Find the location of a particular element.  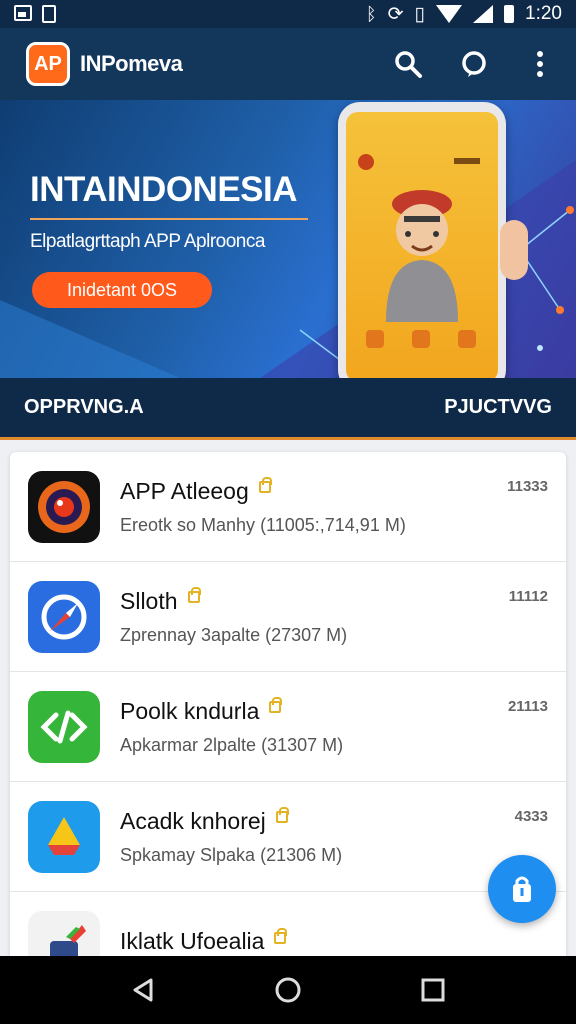

drive-app-icon is located at coordinates (64, 836).